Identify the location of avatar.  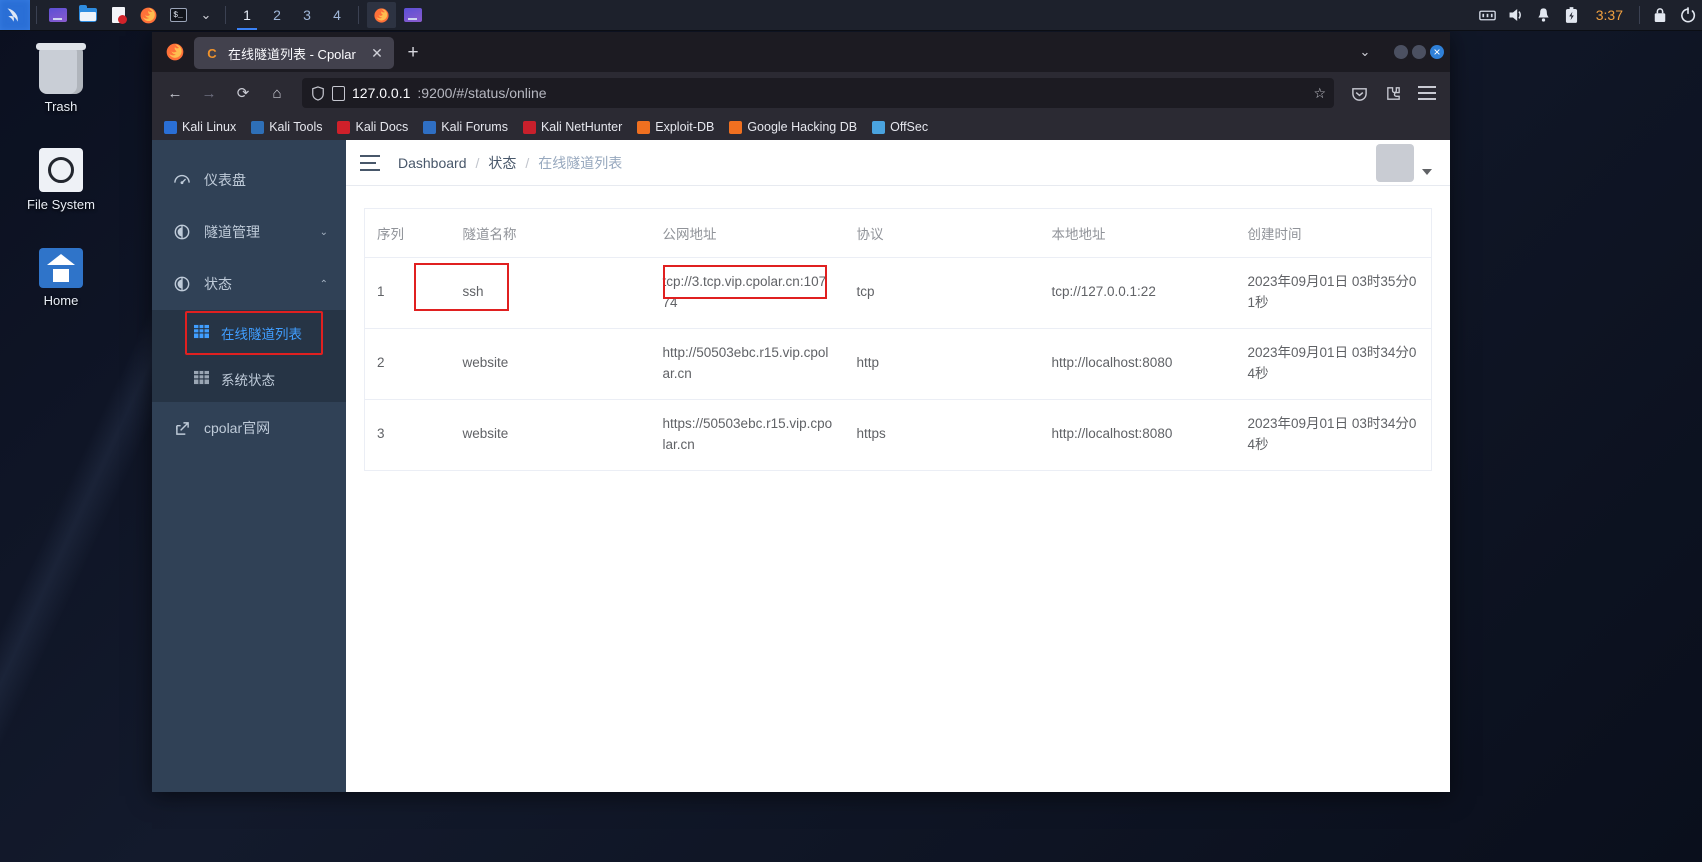
(1395, 162).